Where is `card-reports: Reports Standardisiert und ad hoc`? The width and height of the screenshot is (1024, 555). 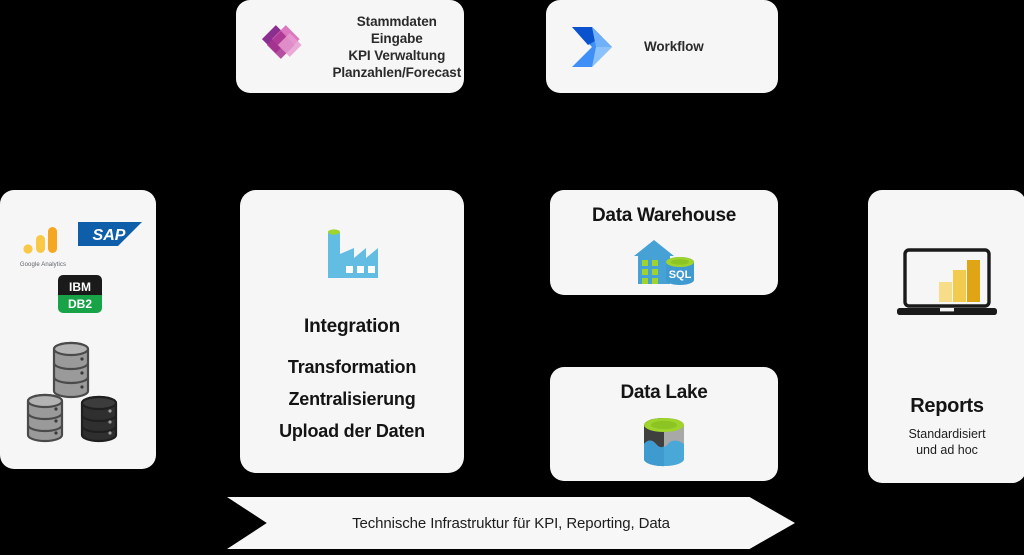
card-reports: Reports Standardisiert und ad hoc is located at coordinates (946, 336).